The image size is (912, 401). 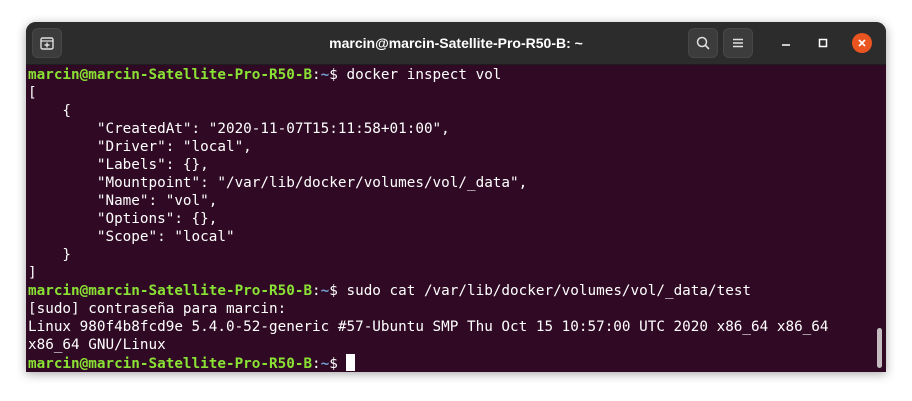 I want to click on output-line: "Options": {},, so click(x=123, y=219).